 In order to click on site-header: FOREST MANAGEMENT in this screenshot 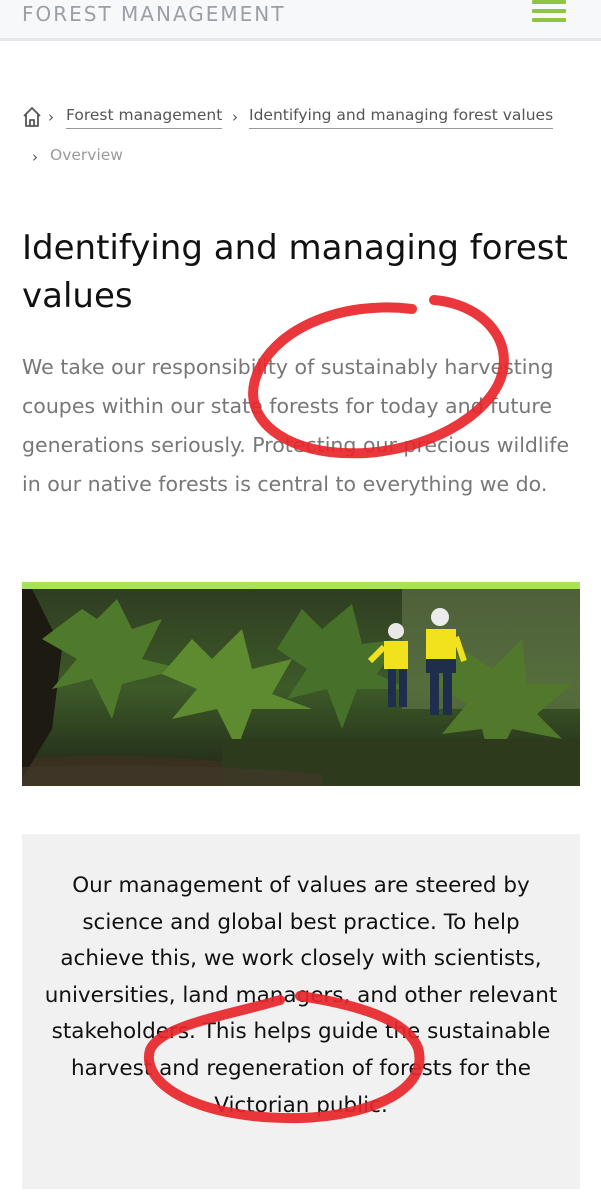, I will do `click(300, 20)`.